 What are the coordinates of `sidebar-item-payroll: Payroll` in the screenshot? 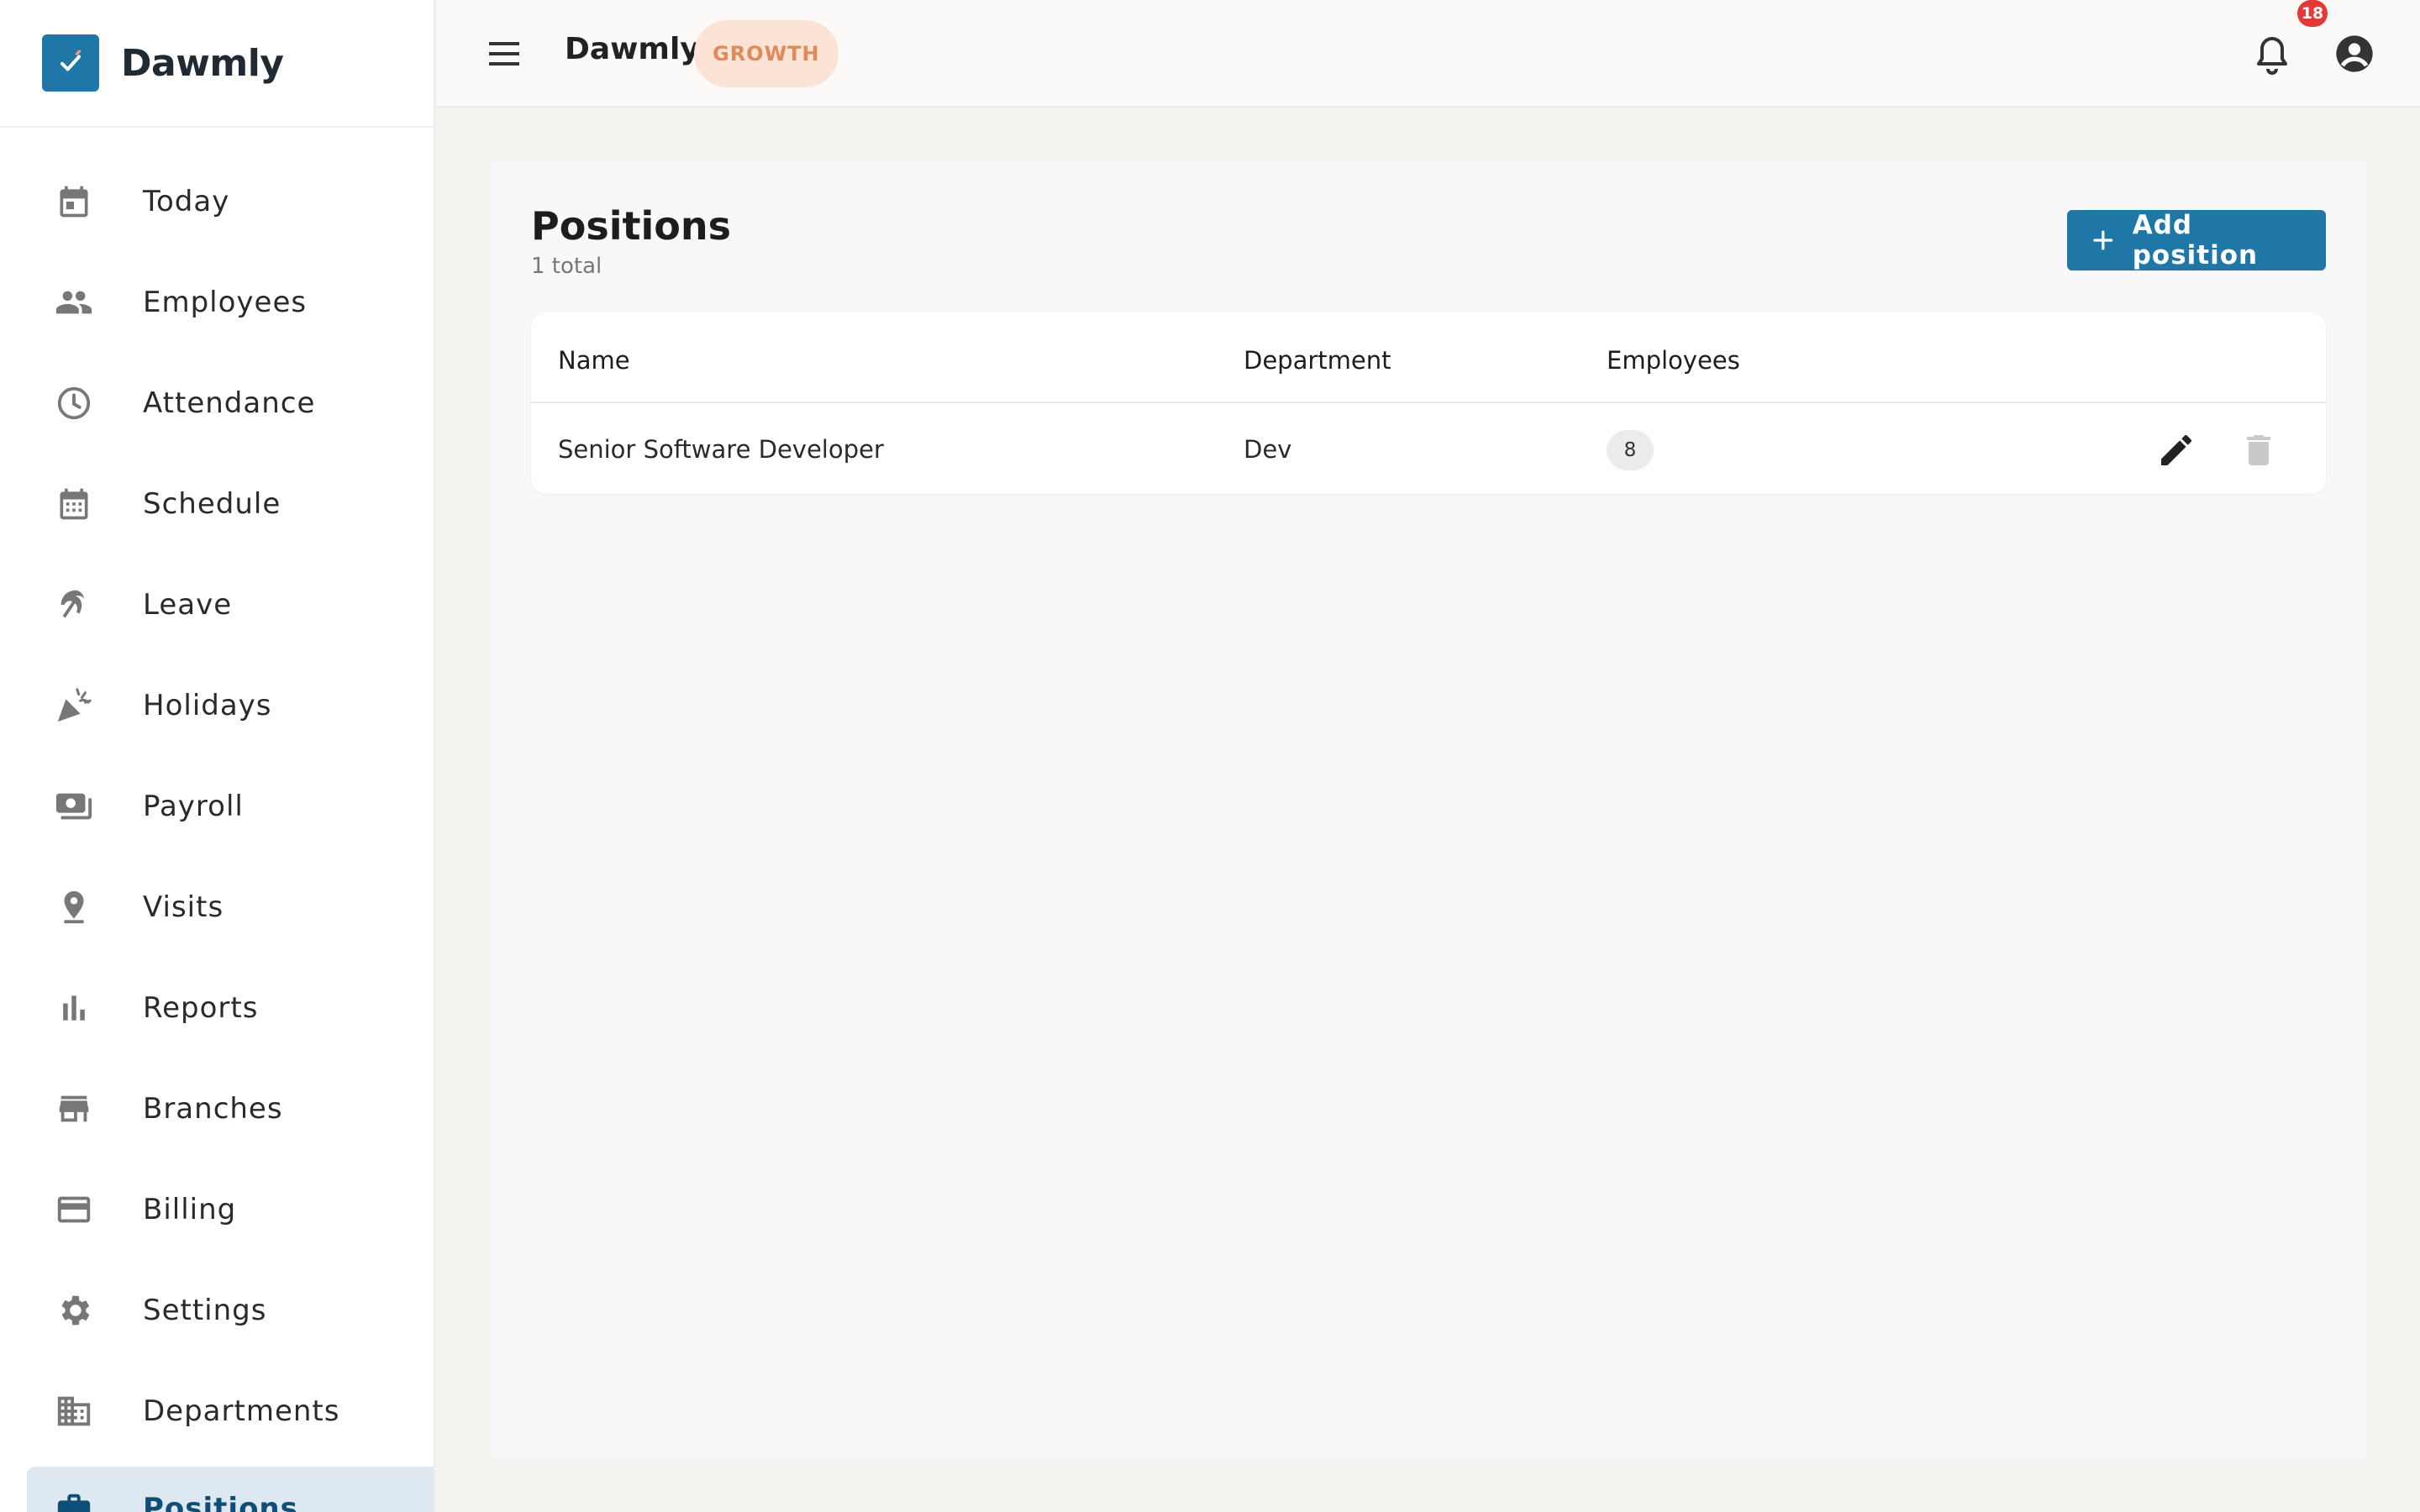 It's located at (231, 806).